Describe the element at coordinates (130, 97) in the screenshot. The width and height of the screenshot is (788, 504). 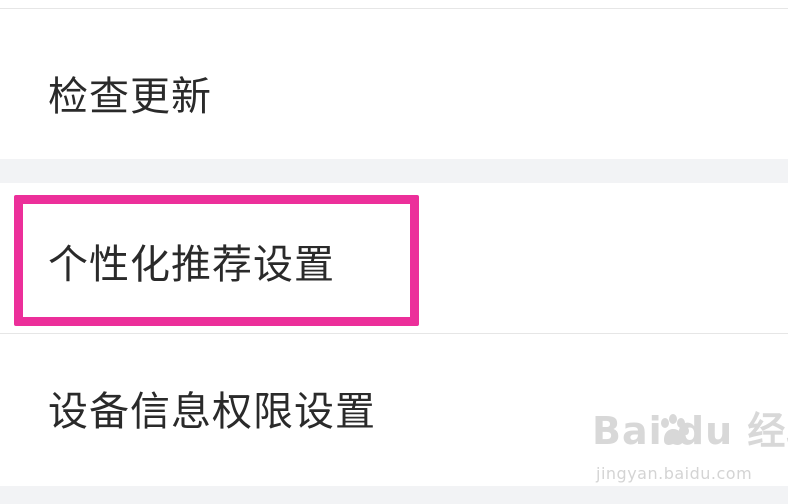
I see `settings-item-label: 检查更新` at that location.